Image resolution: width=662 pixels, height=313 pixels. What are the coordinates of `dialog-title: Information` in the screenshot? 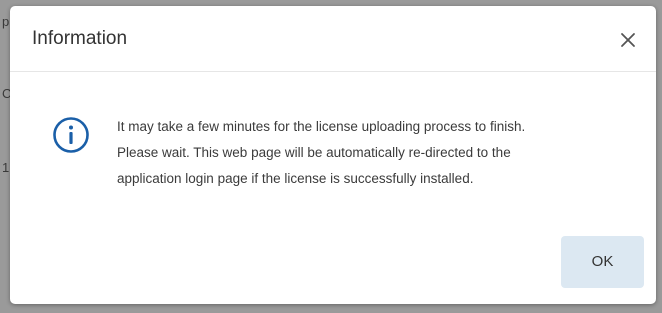 It's located at (80, 38).